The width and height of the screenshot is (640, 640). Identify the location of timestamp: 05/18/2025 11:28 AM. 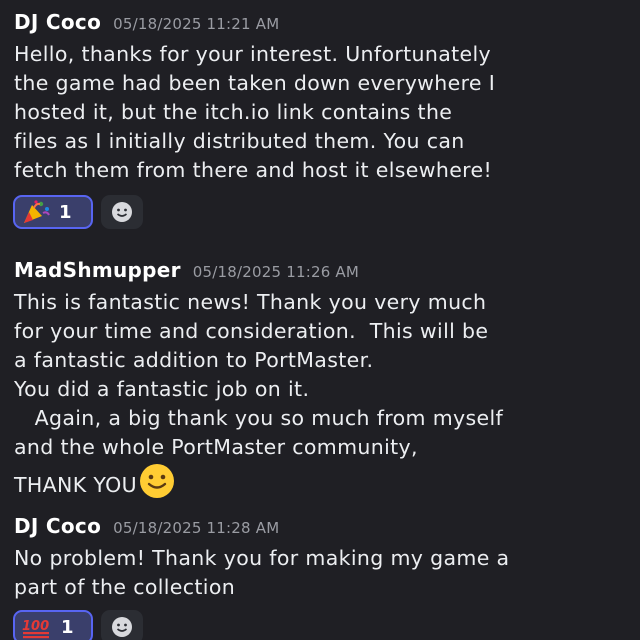
(196, 528).